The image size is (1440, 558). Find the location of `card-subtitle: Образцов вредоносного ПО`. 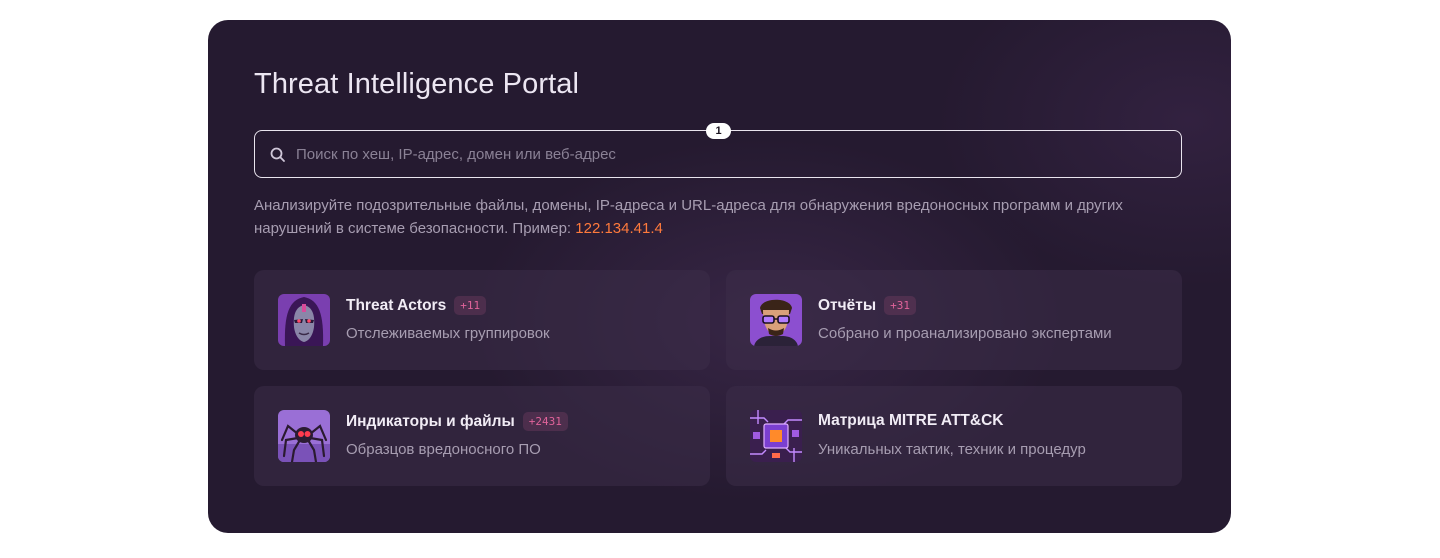

card-subtitle: Образцов вредоносного ПО is located at coordinates (443, 449).